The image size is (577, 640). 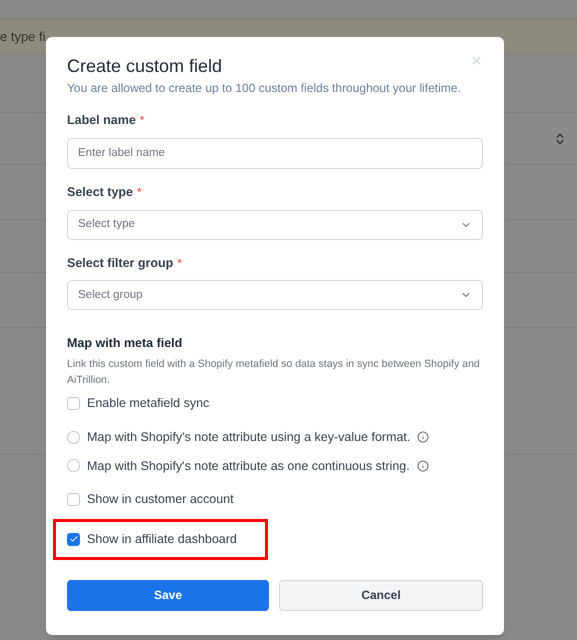 What do you see at coordinates (264, 88) in the screenshot?
I see `dialog-subtitle: You are allowed to create up to 100 custom fields throughout your lifetime.` at bounding box center [264, 88].